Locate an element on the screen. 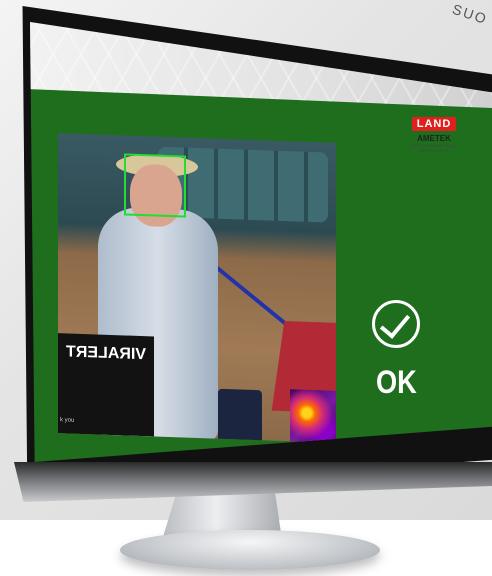 Image resolution: width=492 pixels, height=576 pixels. logo-tagline: PROCESS & ANALYTICAL INSTRUMENTS is located at coordinates (434, 148).